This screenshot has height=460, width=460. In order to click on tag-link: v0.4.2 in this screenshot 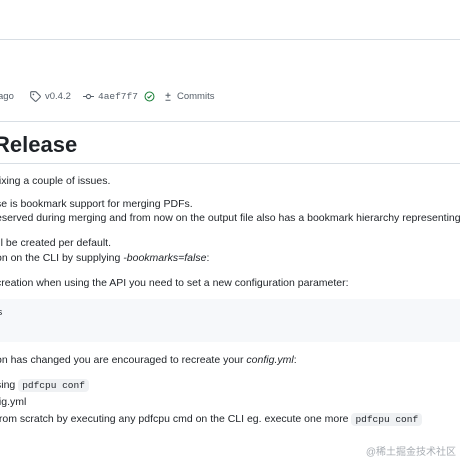, I will do `click(50, 97)`.